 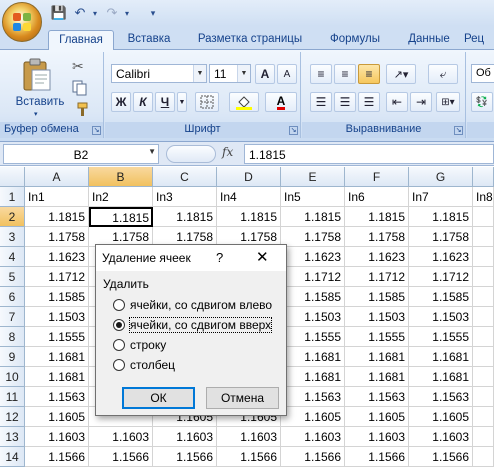 What do you see at coordinates (121, 197) in the screenshot?
I see `cell: In2` at bounding box center [121, 197].